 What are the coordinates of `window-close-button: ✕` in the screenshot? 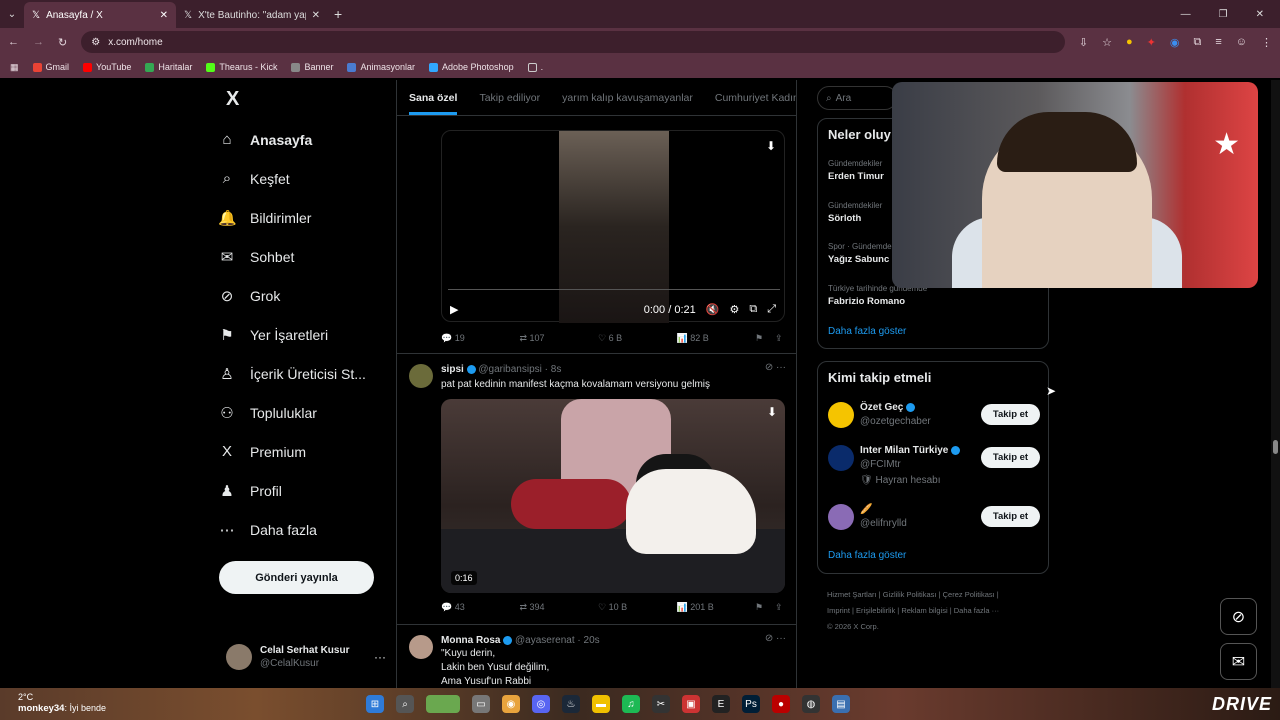 It's located at (1260, 14).